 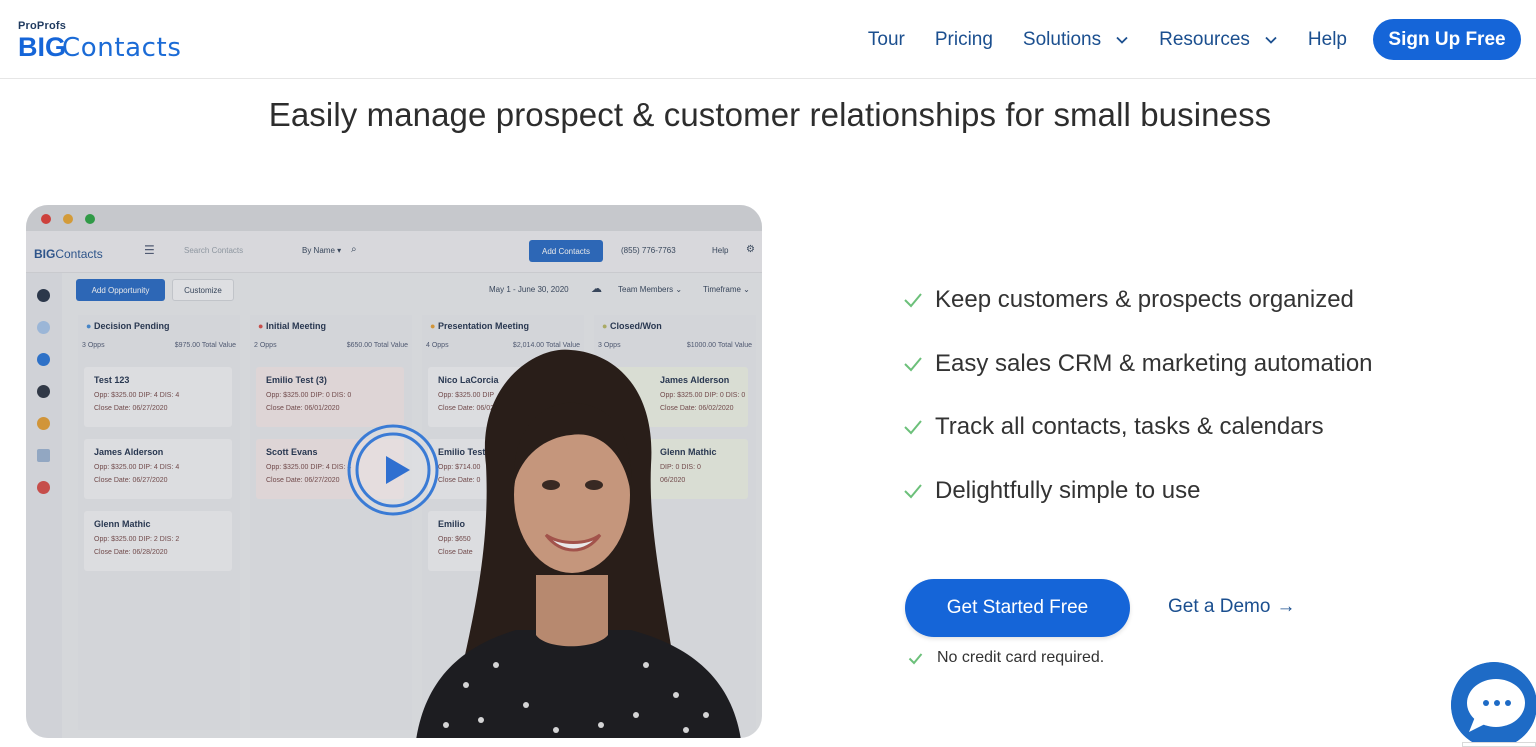 What do you see at coordinates (578, 543) in the screenshot?
I see `presenter-image` at bounding box center [578, 543].